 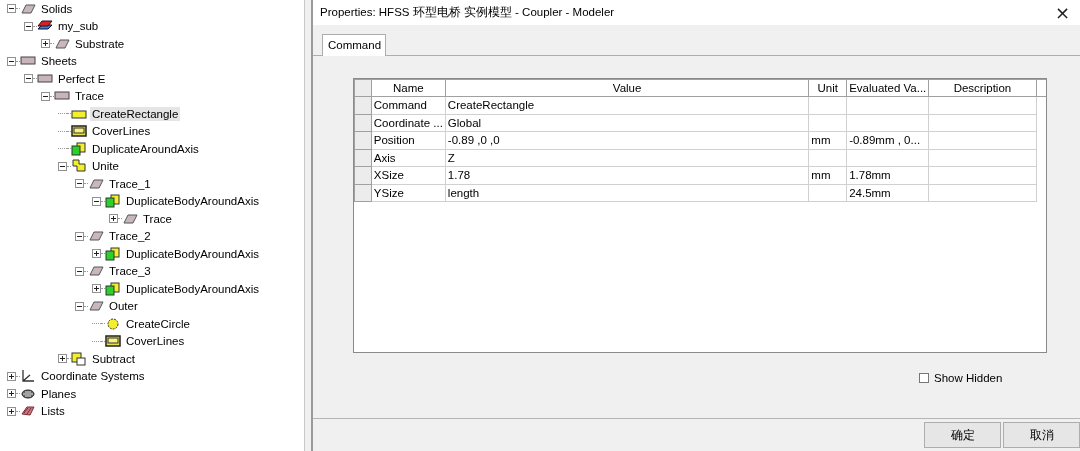 What do you see at coordinates (408, 88) in the screenshot?
I see `column-header: Name` at bounding box center [408, 88].